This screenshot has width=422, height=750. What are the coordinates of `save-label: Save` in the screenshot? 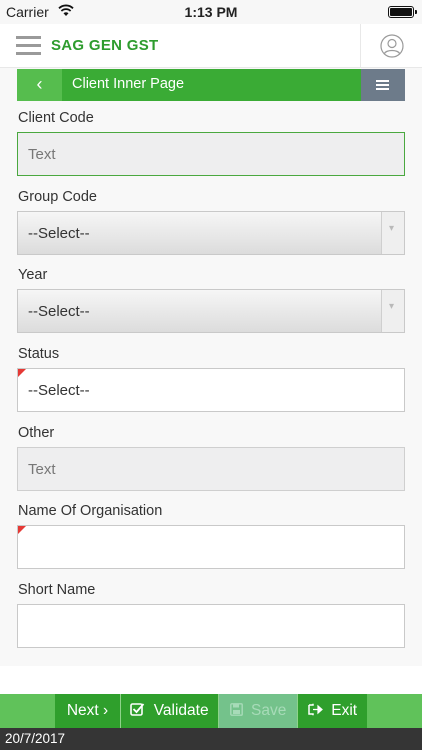 It's located at (268, 710).